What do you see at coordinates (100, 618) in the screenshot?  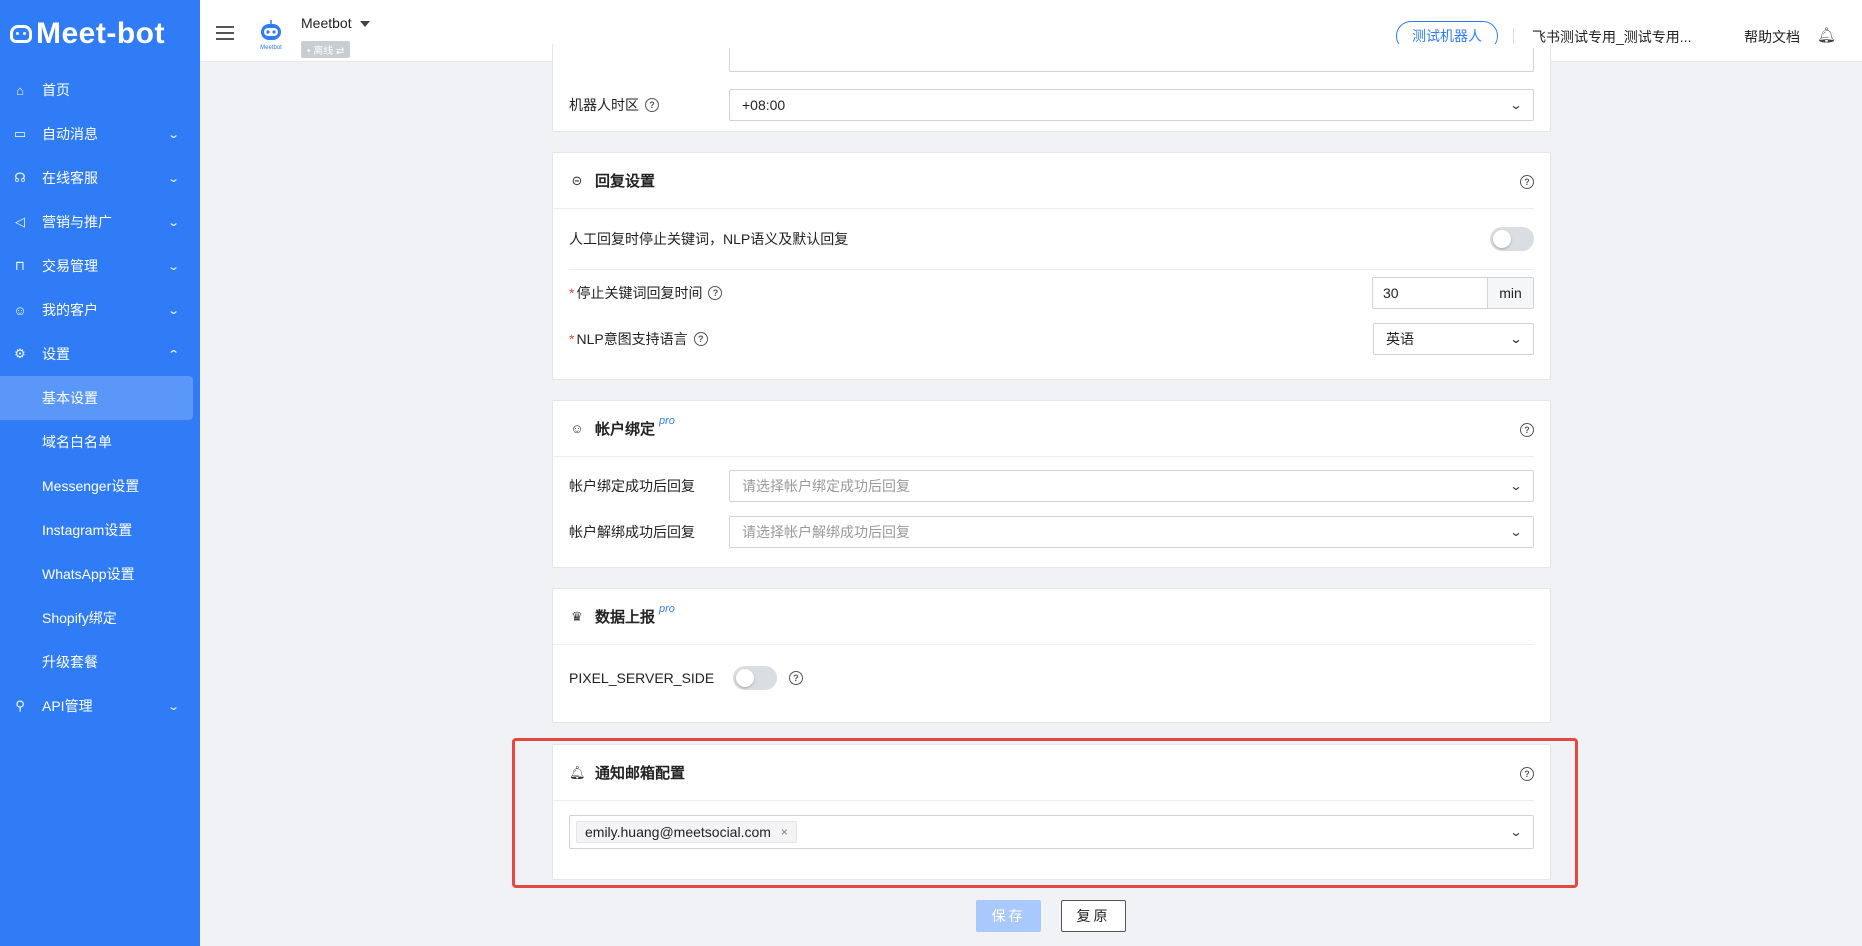 I see `sidebar-subitem-shopify: Shopify绑定` at bounding box center [100, 618].